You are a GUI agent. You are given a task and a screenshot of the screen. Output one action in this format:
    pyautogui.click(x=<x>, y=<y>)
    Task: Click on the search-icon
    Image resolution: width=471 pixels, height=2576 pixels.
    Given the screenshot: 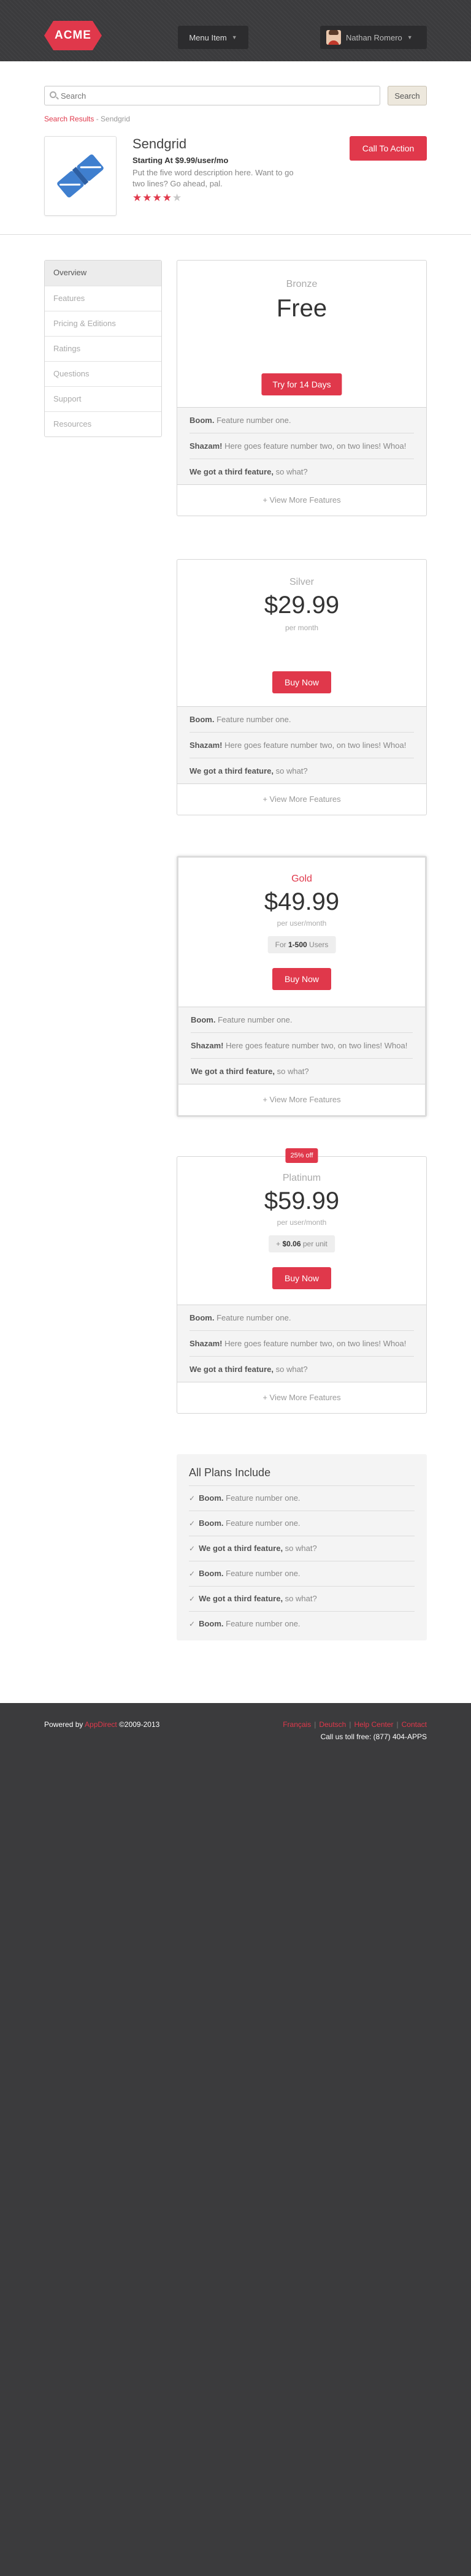 What is the action you would take?
    pyautogui.click(x=53, y=94)
    